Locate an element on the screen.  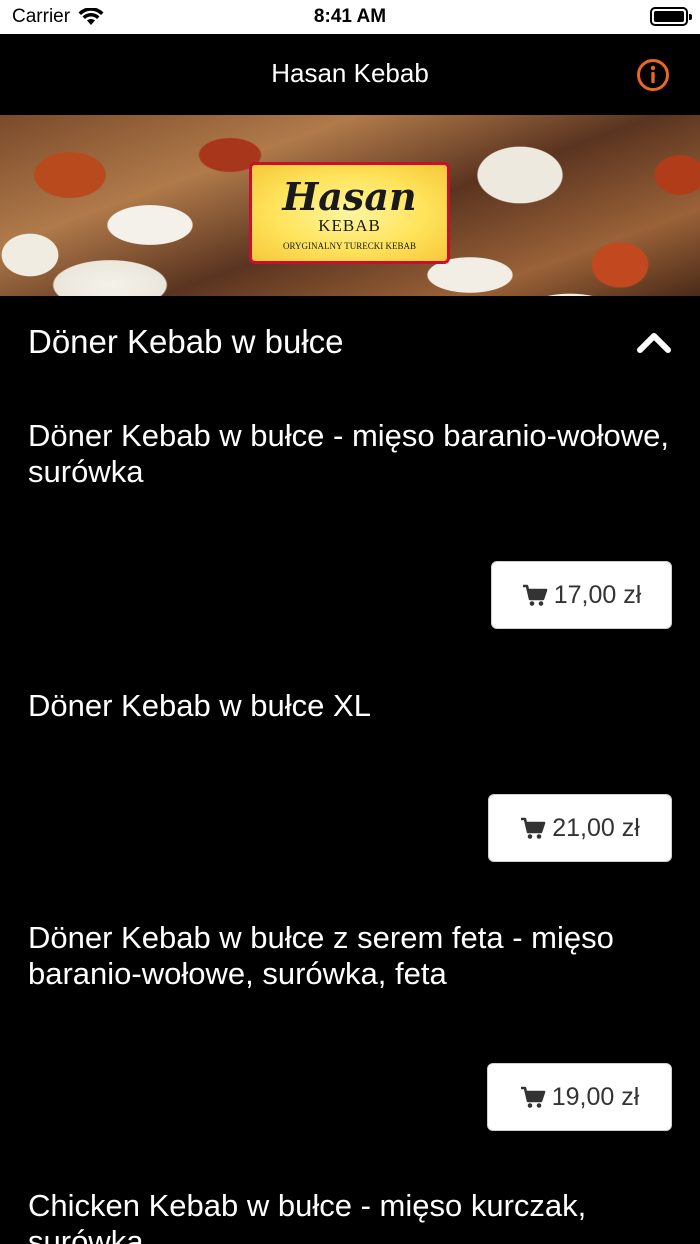
price-label: 17,00 zł is located at coordinates (597, 594).